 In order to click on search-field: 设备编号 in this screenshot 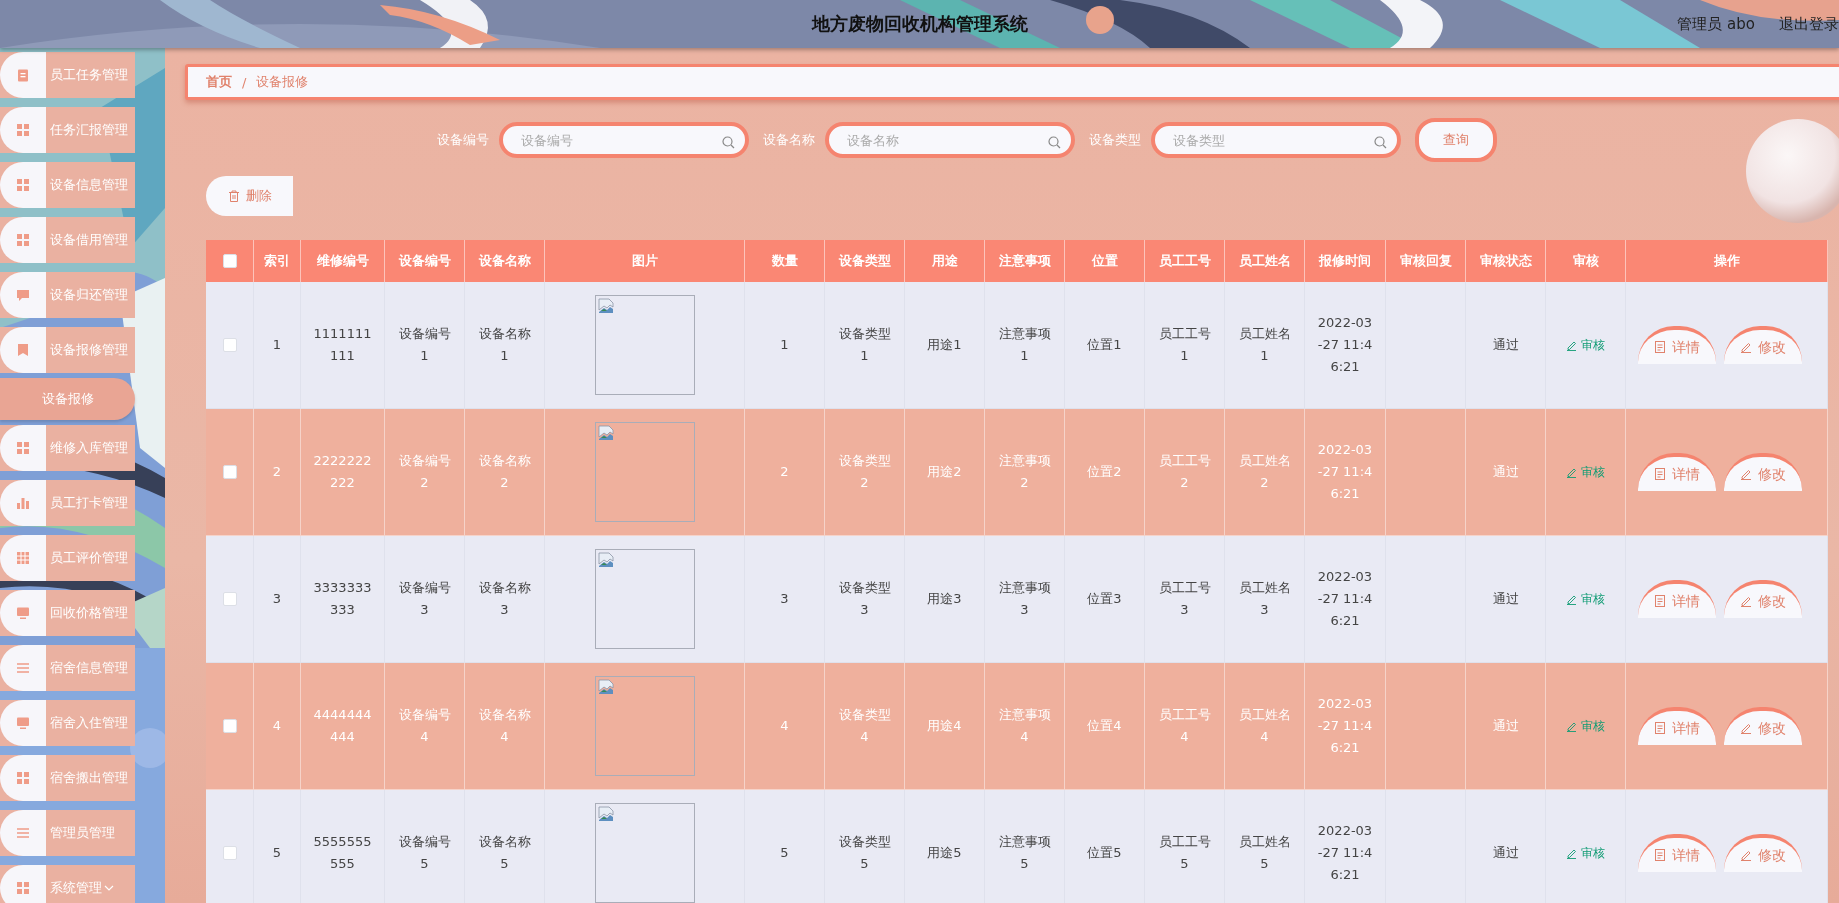, I will do `click(624, 140)`.